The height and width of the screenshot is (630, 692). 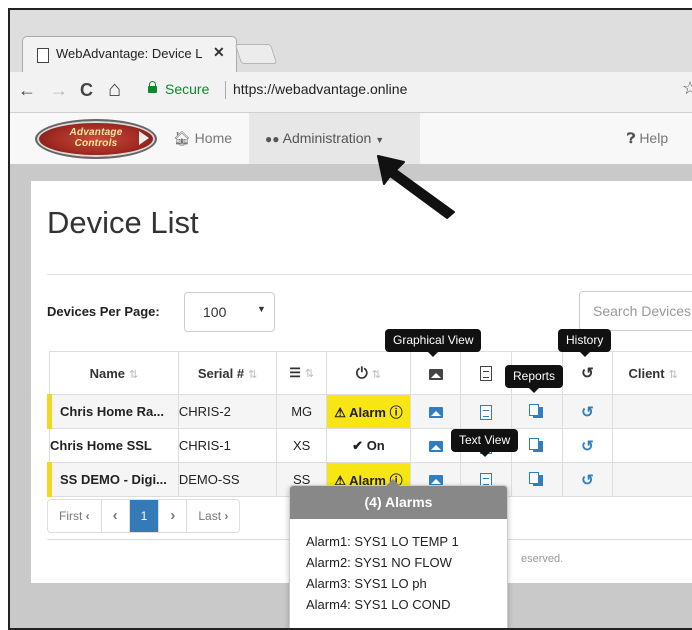 I want to click on image-icon, so click(x=436, y=374).